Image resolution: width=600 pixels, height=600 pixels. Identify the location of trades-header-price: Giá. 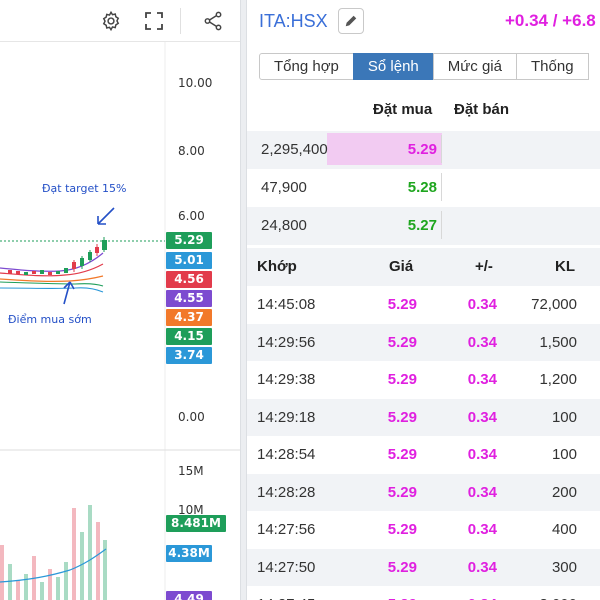
(401, 266).